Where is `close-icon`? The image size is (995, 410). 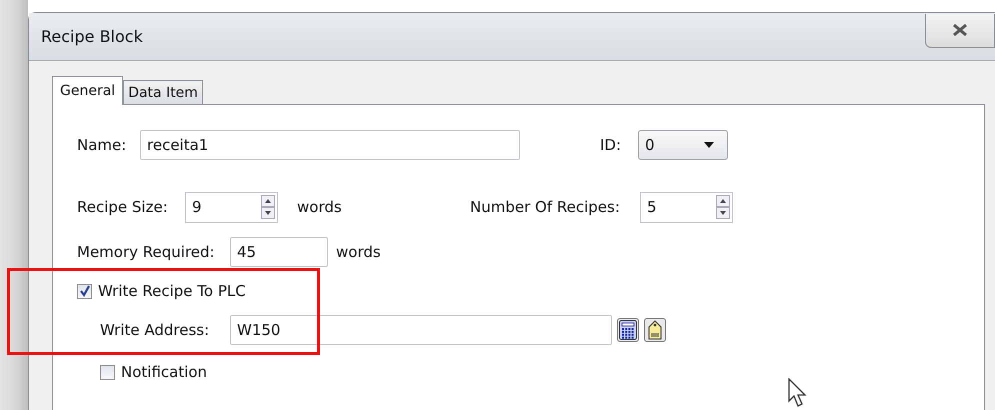 close-icon is located at coordinates (960, 30).